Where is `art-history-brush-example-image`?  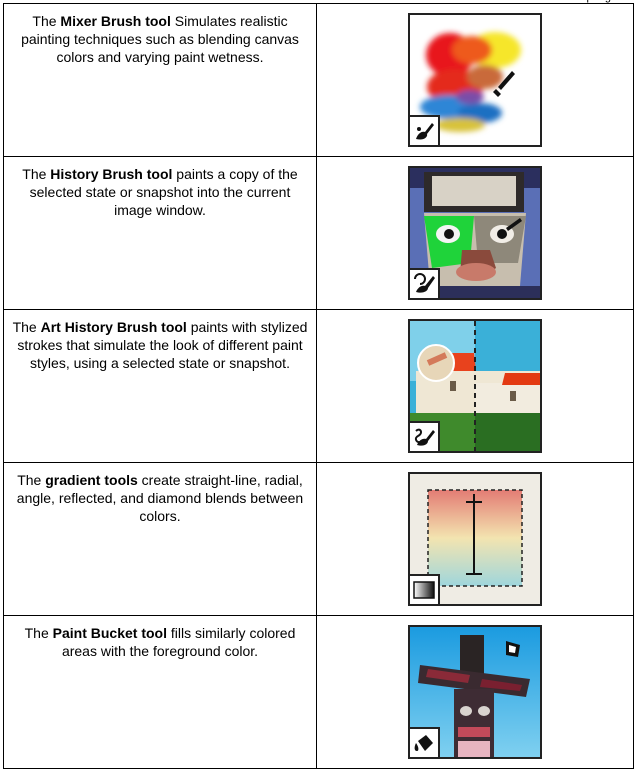 art-history-brush-example-image is located at coordinates (475, 386).